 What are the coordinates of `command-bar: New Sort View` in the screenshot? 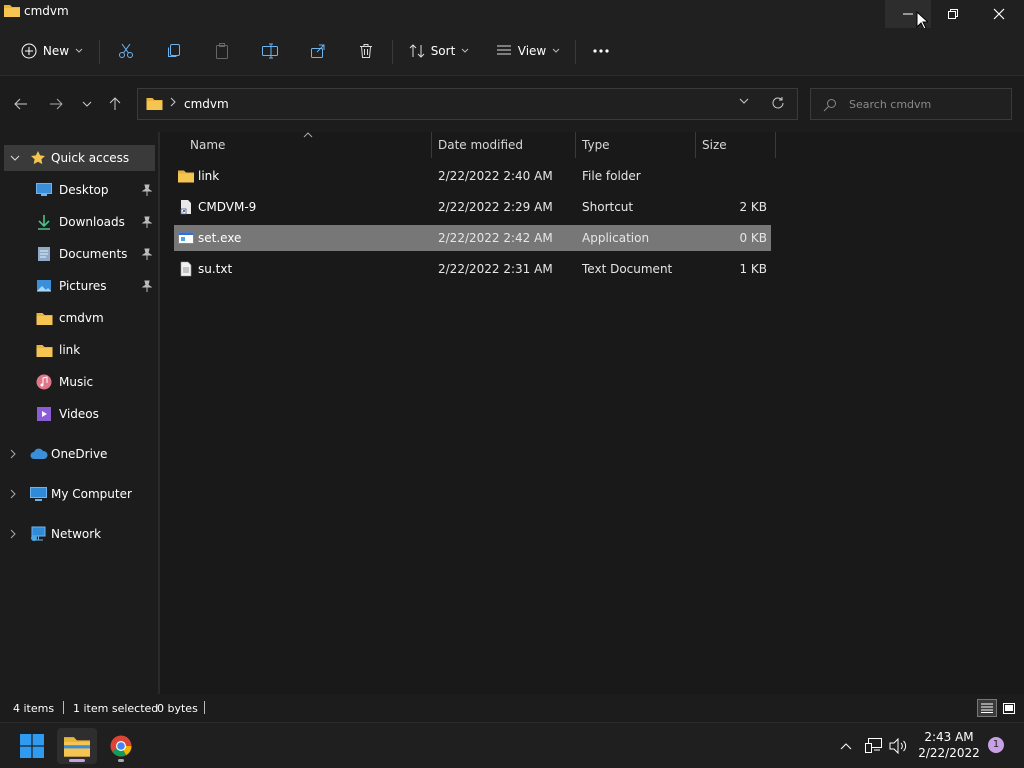 It's located at (512, 52).